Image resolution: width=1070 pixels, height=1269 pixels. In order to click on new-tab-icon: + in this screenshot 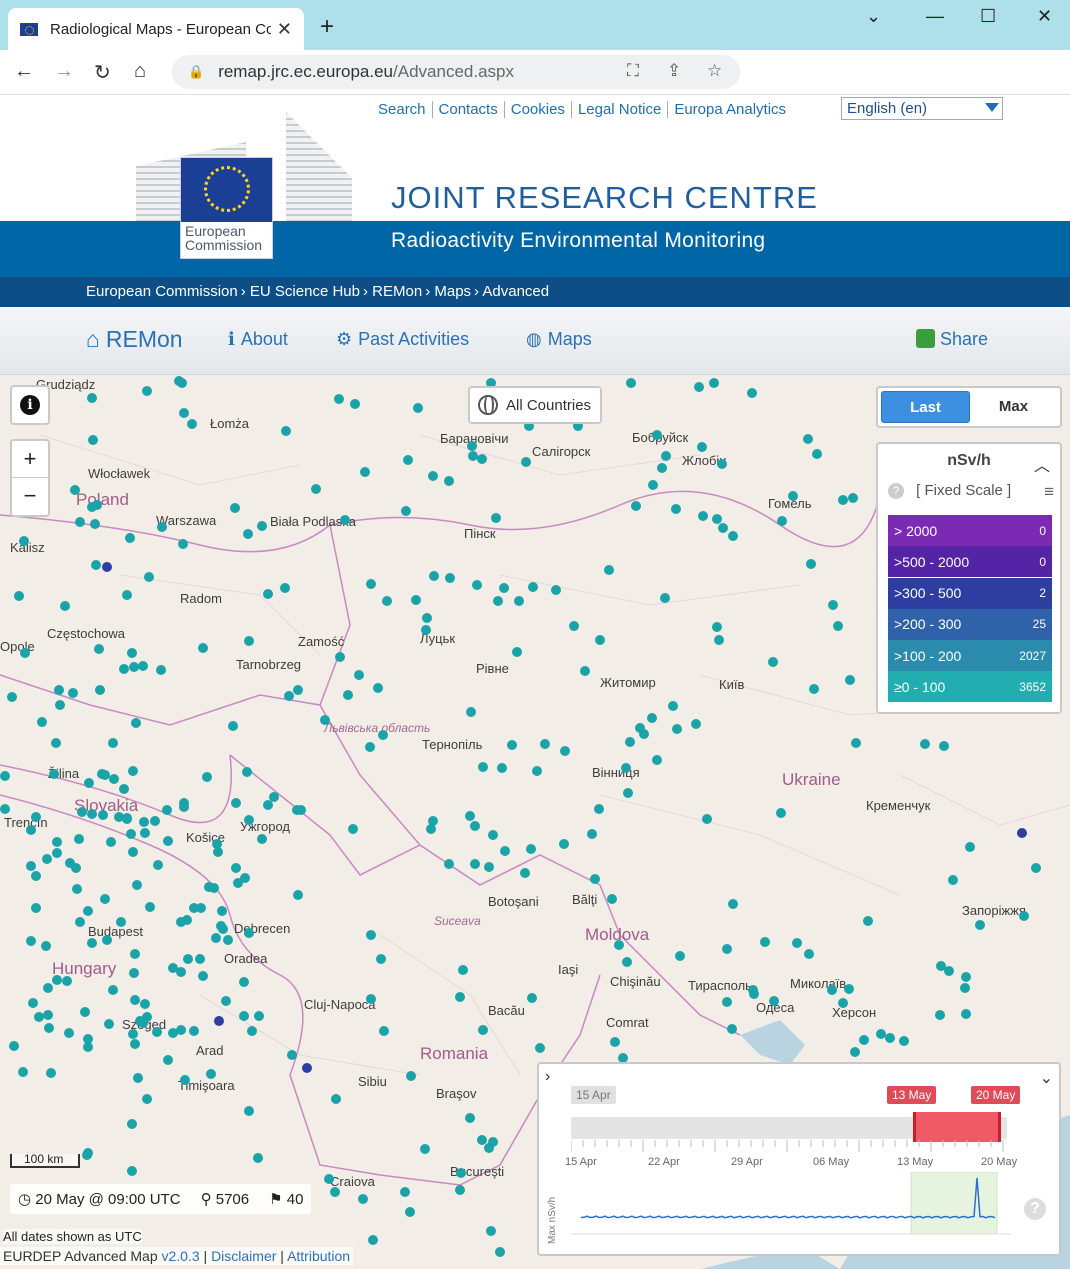, I will do `click(327, 27)`.